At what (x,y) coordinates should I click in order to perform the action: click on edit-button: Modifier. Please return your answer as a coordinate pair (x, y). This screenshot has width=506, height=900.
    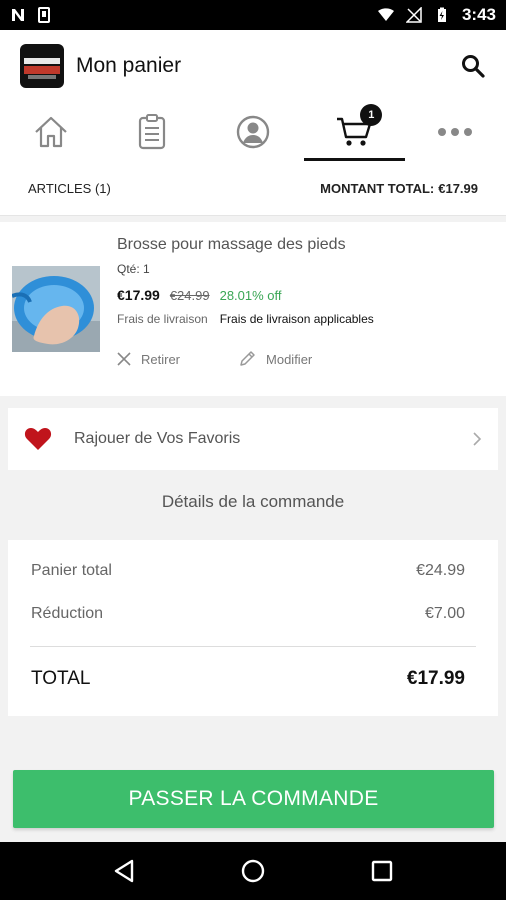
    Looking at the image, I should click on (275, 359).